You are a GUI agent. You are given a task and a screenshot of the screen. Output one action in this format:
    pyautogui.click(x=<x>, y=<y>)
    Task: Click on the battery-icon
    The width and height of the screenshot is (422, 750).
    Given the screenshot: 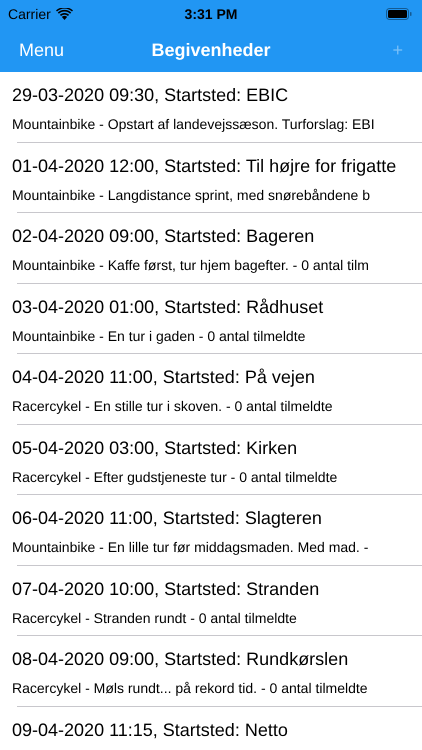 What is the action you would take?
    pyautogui.click(x=399, y=14)
    